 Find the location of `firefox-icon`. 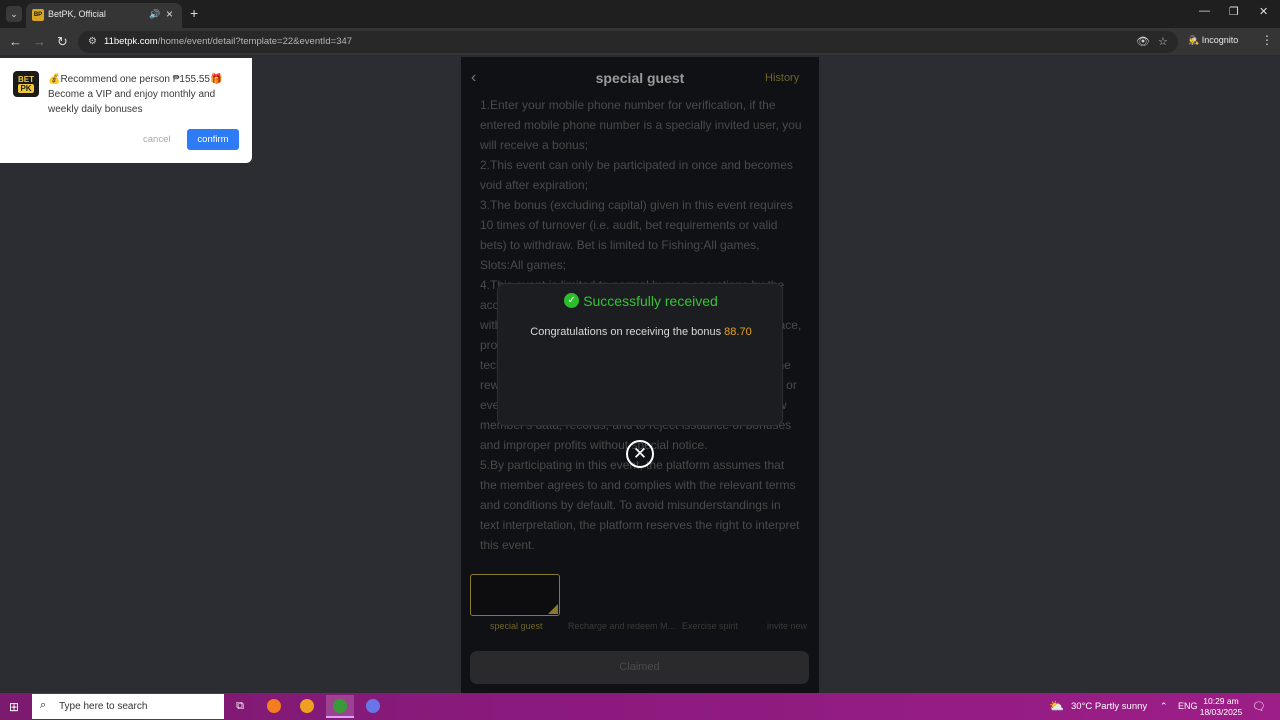

firefox-icon is located at coordinates (274, 706).